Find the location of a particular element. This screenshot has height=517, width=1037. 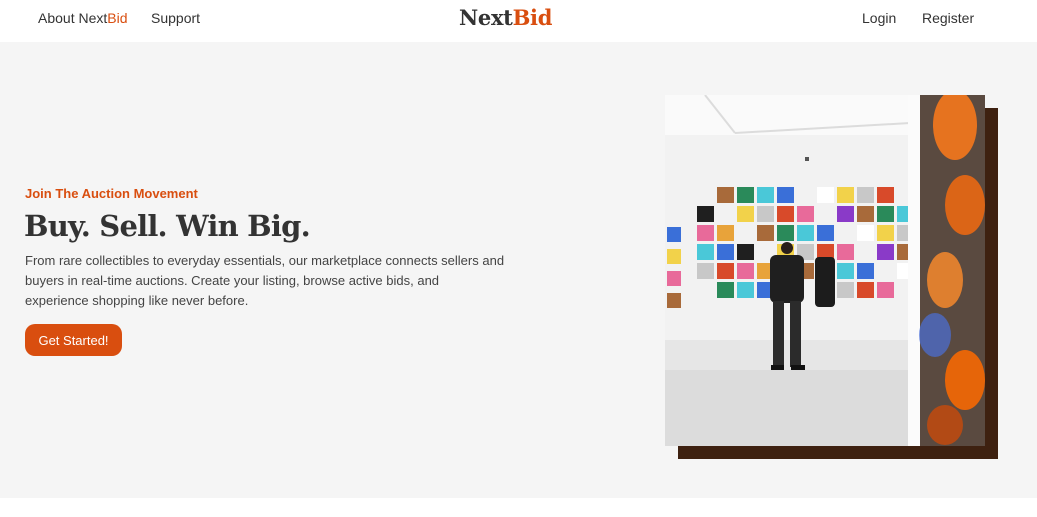

logo-prefix: Next is located at coordinates (486, 17).